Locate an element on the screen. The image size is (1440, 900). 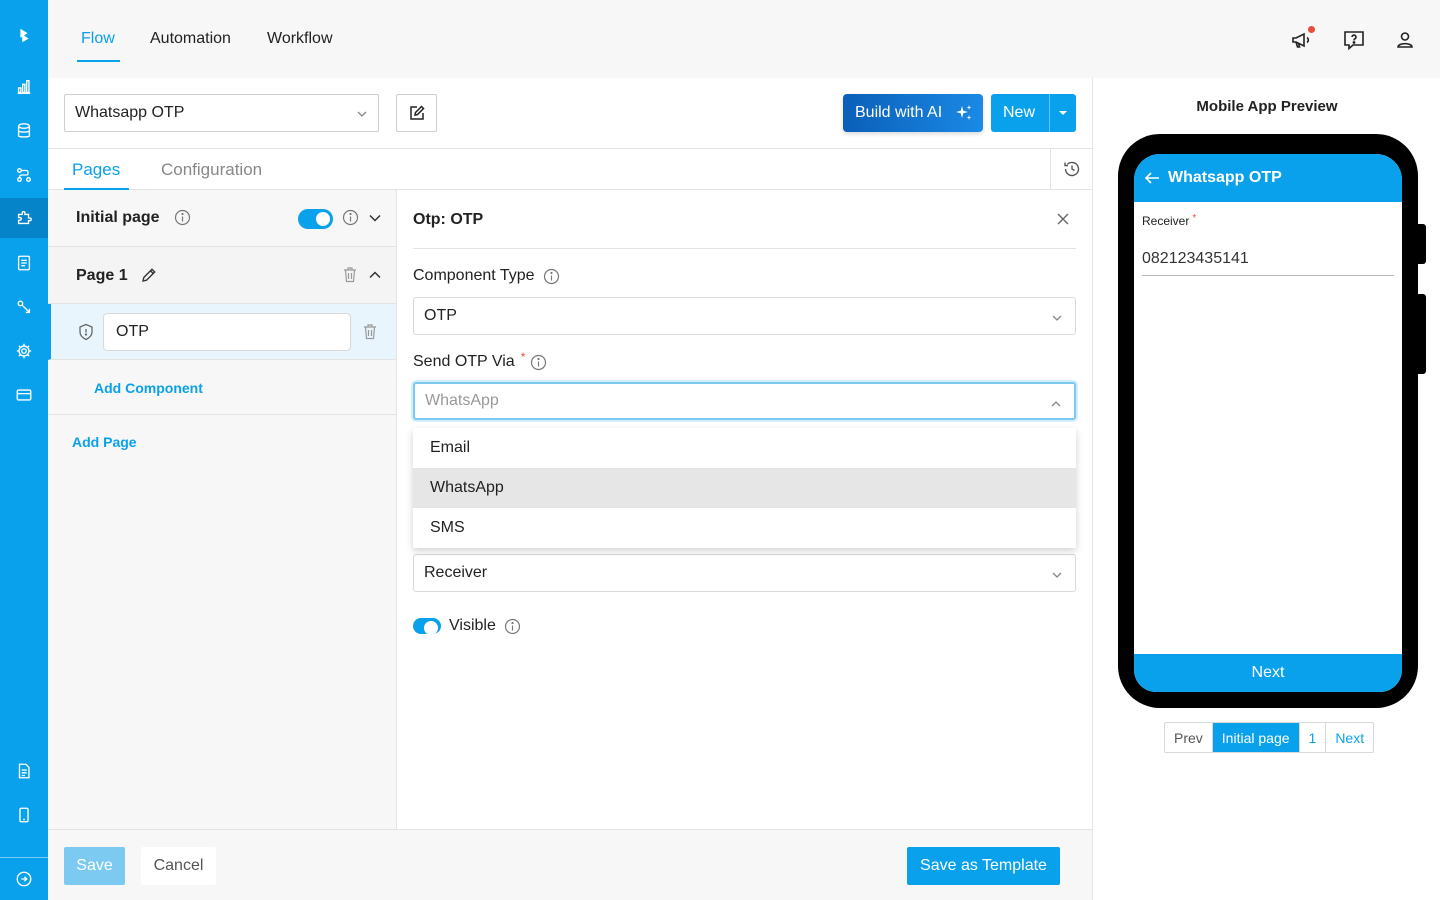
pager-page-1: 1 is located at coordinates (1313, 737).